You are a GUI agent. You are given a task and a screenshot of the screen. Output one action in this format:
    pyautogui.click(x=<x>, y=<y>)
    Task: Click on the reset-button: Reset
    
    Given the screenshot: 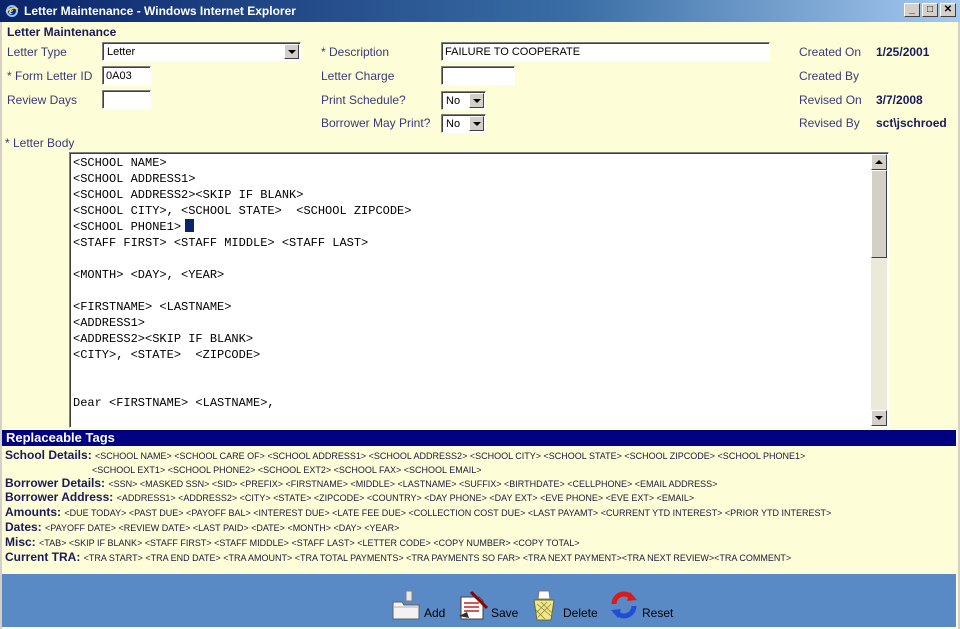 What is the action you would take?
    pyautogui.click(x=640, y=602)
    